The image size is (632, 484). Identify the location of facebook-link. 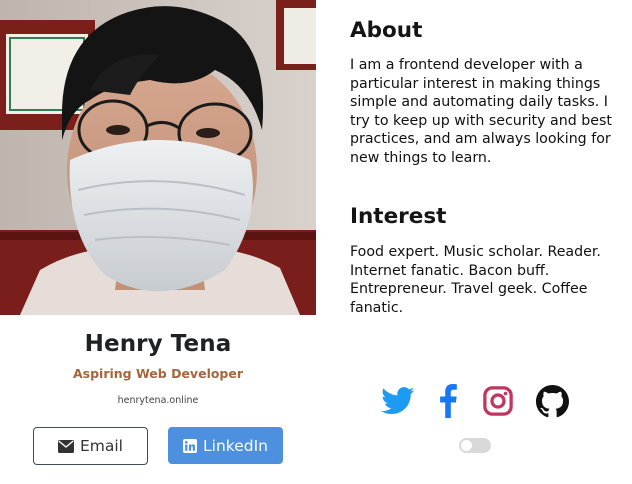
(448, 401).